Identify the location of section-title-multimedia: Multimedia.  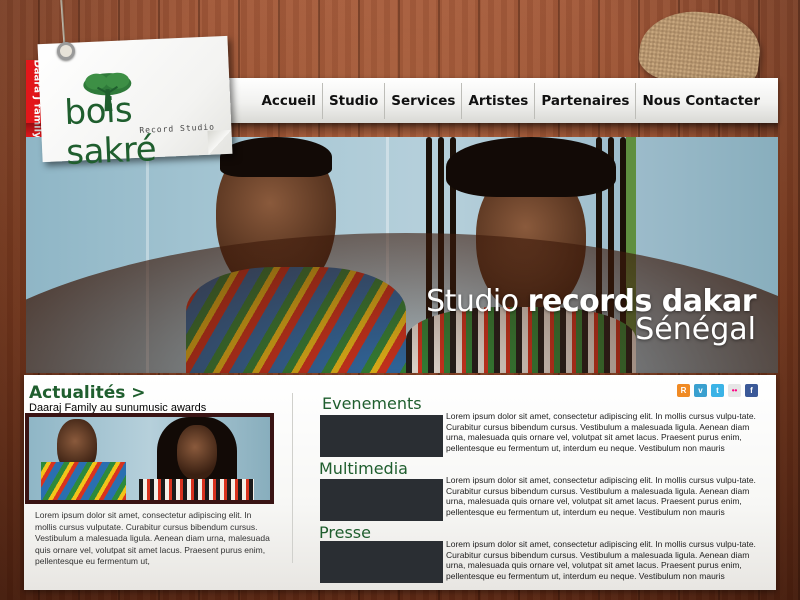
(363, 468).